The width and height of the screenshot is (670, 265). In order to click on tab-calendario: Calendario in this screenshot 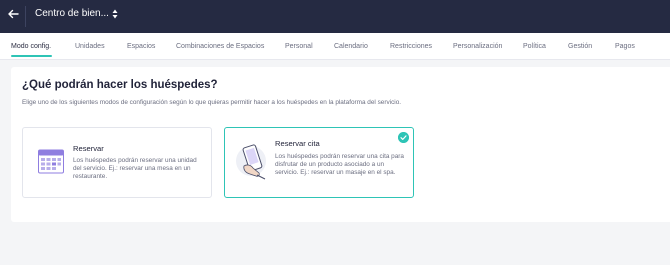, I will do `click(351, 46)`.